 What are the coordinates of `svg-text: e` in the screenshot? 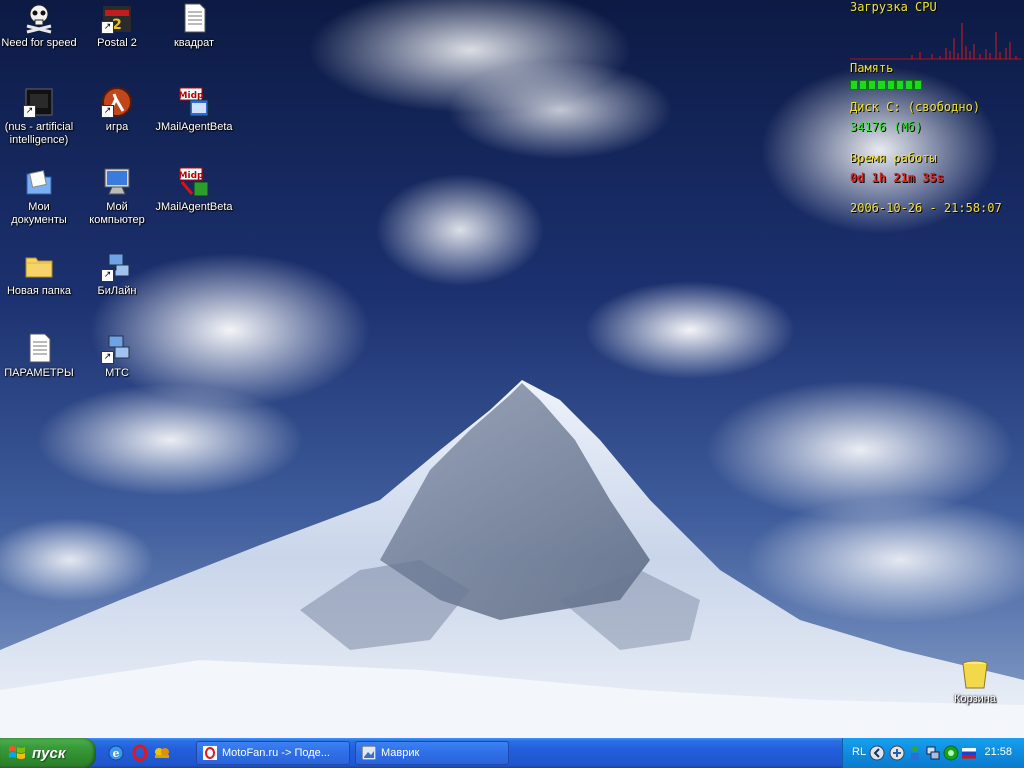 It's located at (116, 753).